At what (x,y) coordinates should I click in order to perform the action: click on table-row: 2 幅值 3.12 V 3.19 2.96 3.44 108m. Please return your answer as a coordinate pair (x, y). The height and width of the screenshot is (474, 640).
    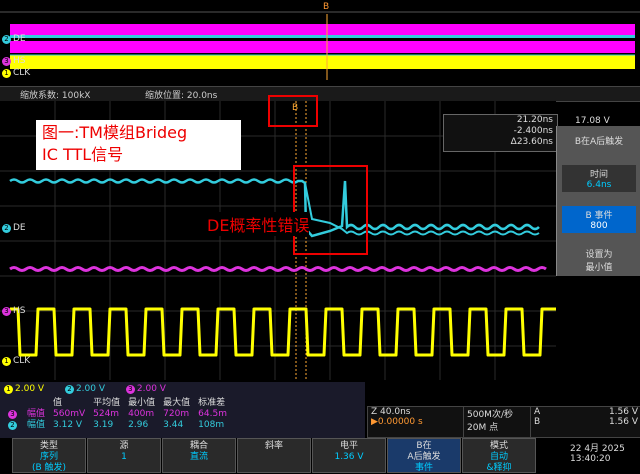
    Looking at the image, I should click on (117, 425).